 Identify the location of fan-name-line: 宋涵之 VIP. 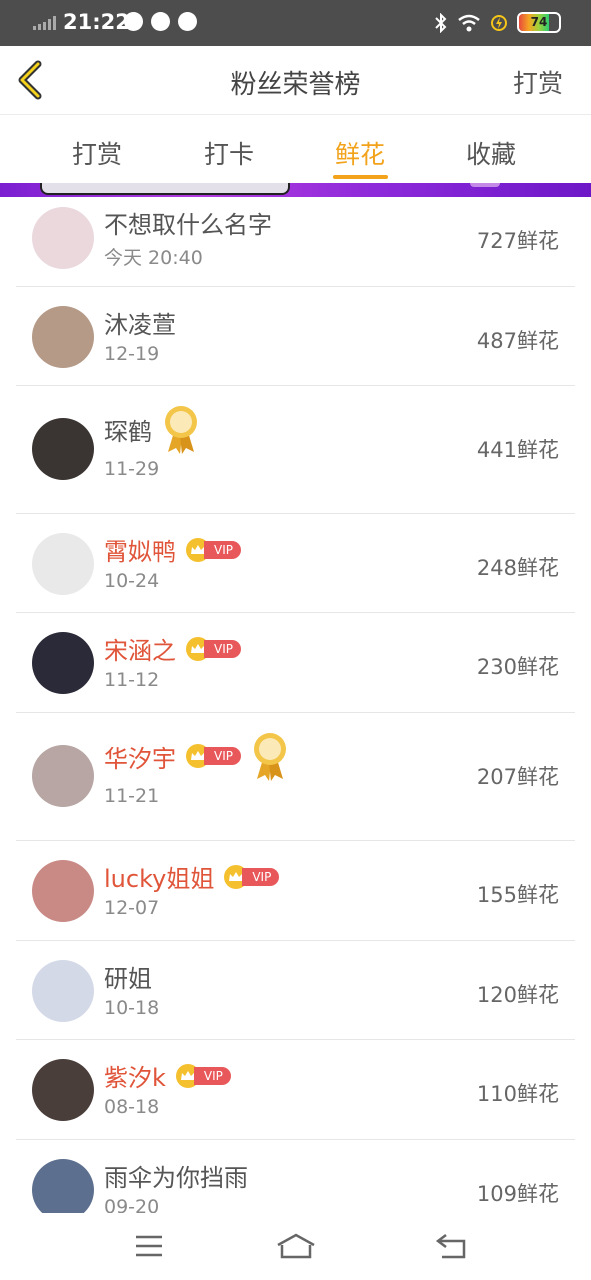
(172, 648).